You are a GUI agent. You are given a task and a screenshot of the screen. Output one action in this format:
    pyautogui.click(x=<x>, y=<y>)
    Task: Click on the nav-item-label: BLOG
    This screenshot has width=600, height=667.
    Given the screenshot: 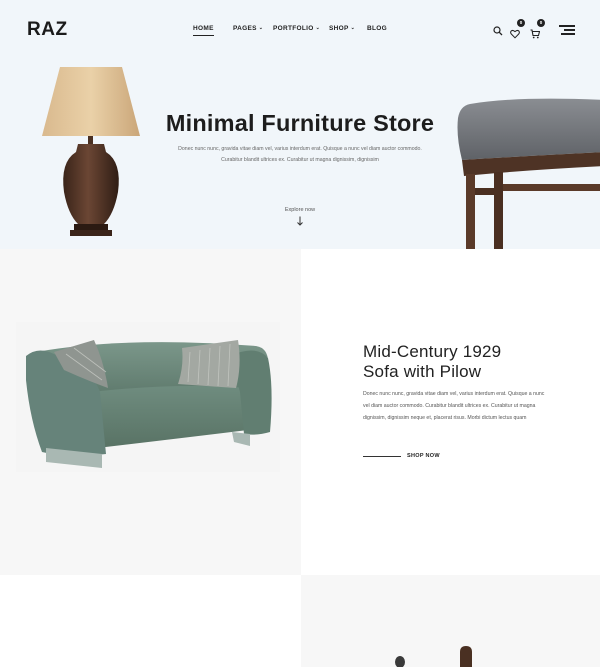 What is the action you would take?
    pyautogui.click(x=377, y=28)
    